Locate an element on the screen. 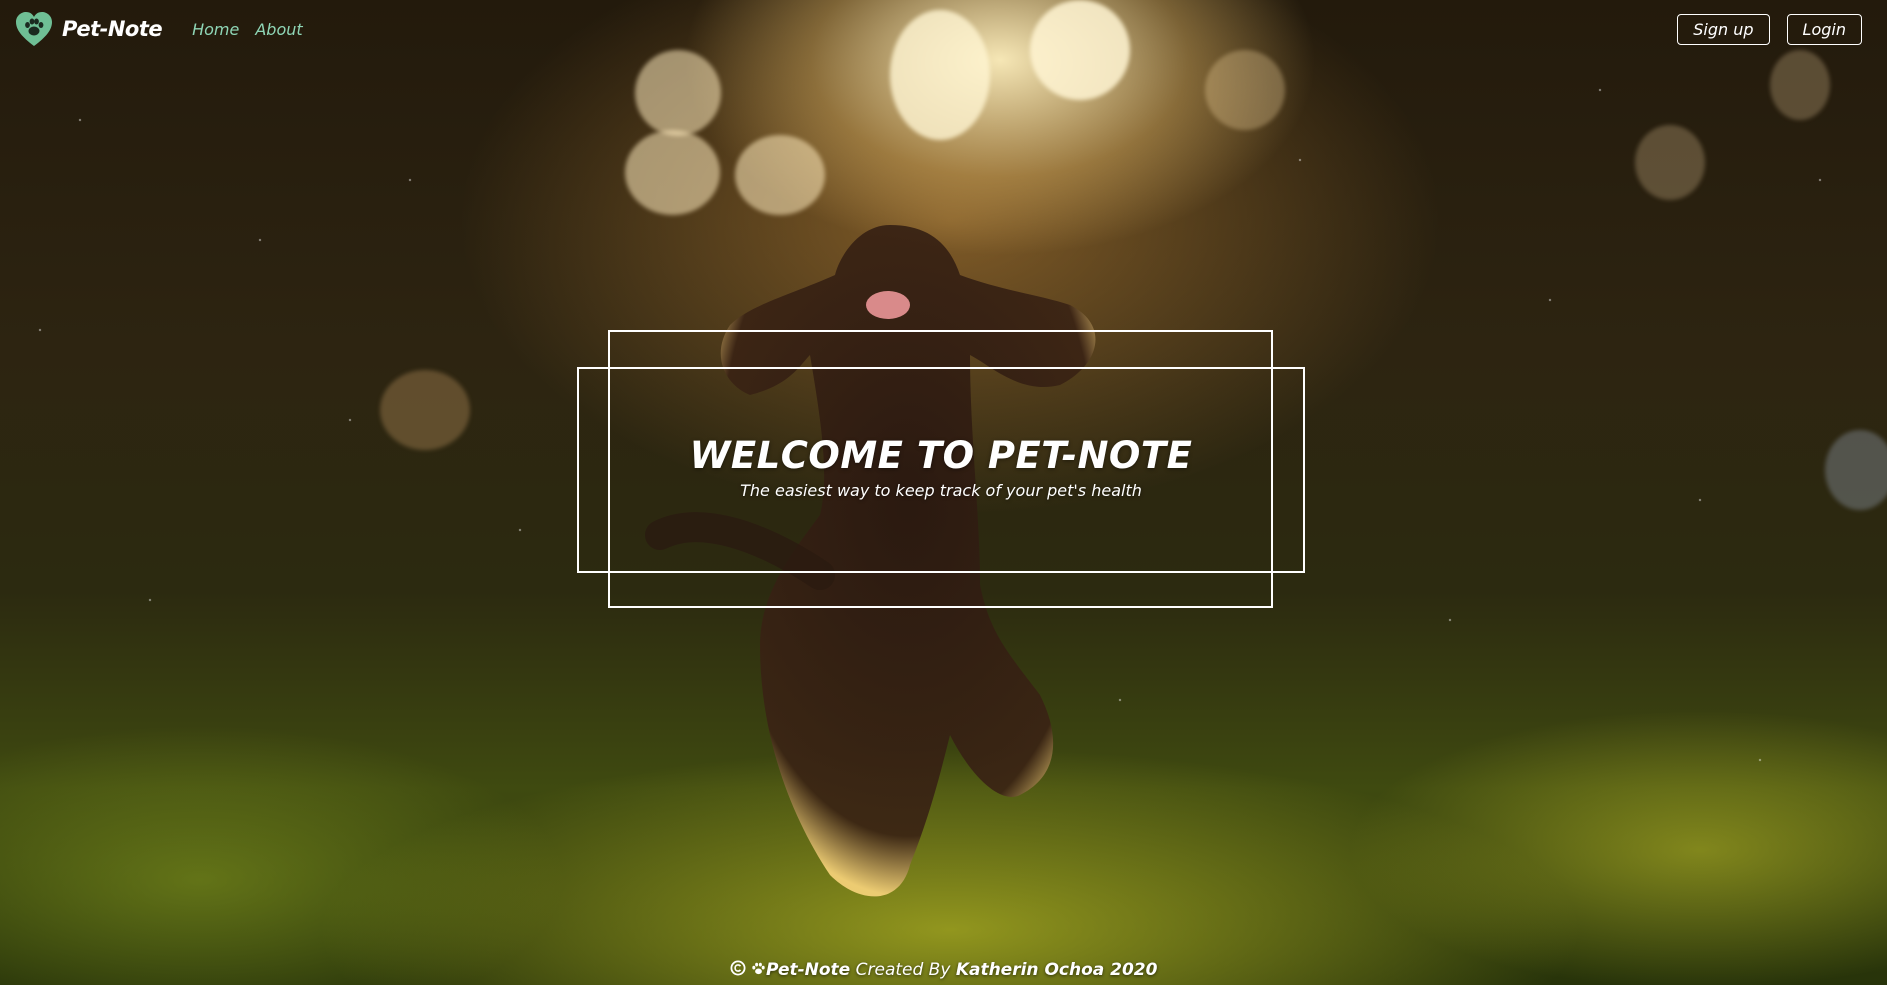 The height and width of the screenshot is (985, 1887). nav-actions: Sign up Login is located at coordinates (1769, 29).